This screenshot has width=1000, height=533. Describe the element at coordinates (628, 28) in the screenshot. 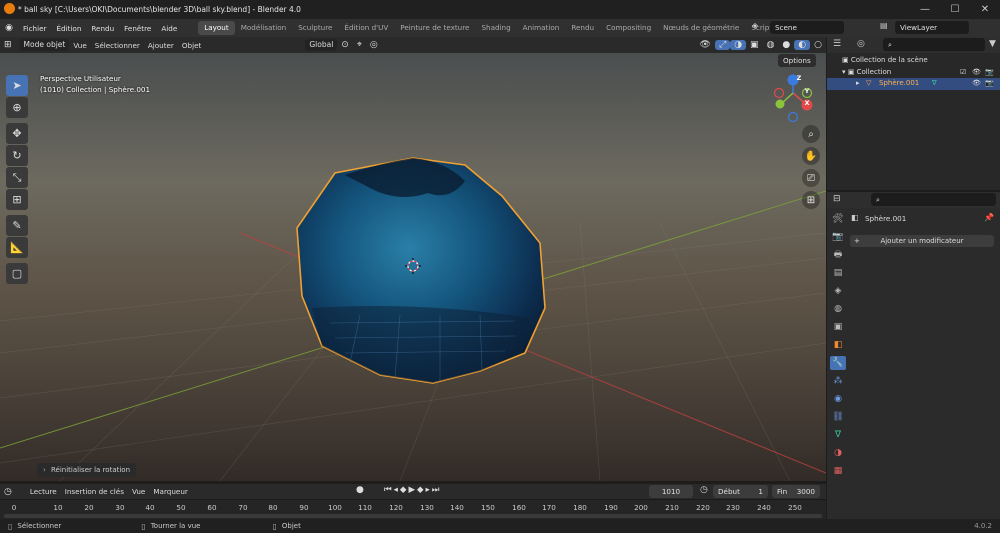

I see `tab-compositing: Compositing` at that location.